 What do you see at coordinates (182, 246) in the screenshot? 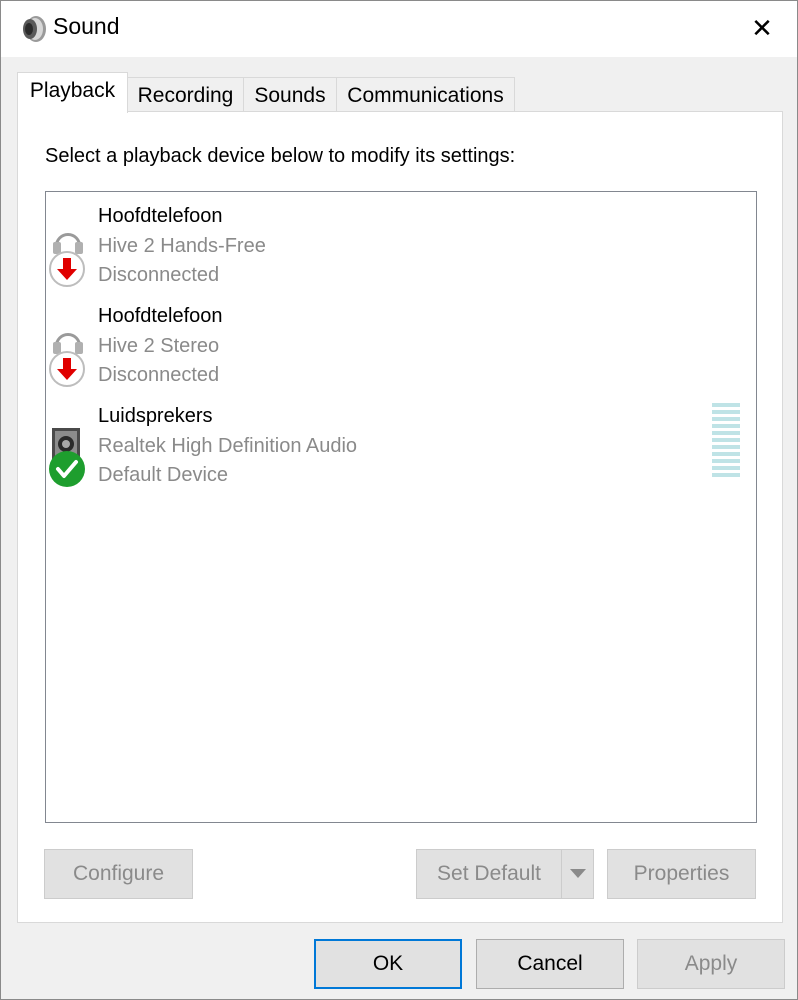
I see `device-description: Hive 2 Hands-Free` at bounding box center [182, 246].